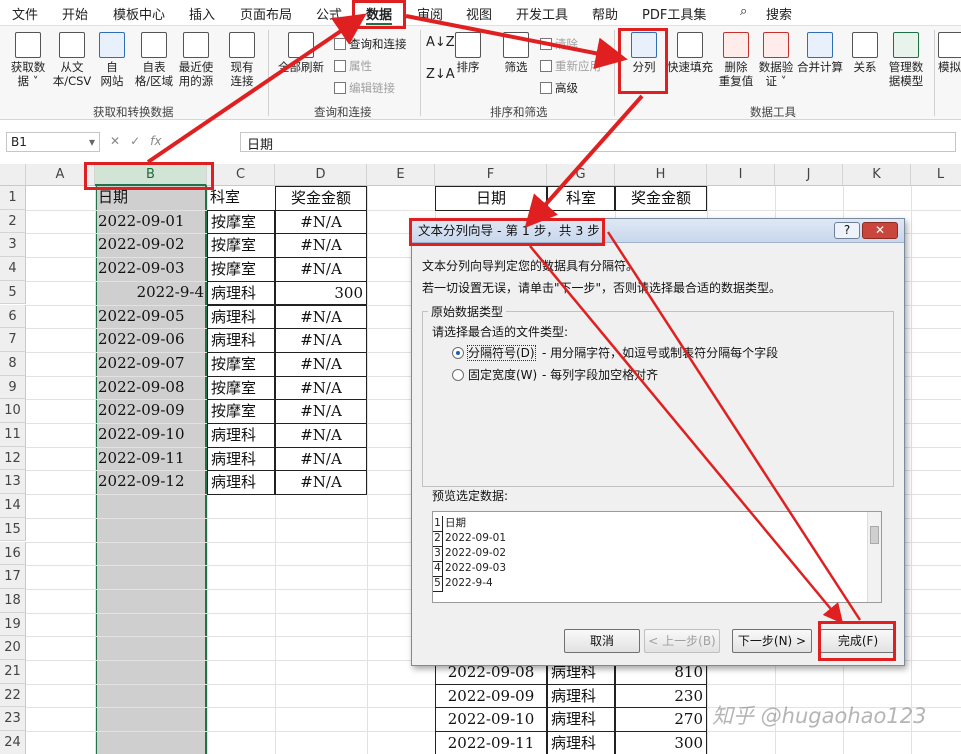 Image resolution: width=961 pixels, height=754 pixels. What do you see at coordinates (542, 13) in the screenshot?
I see `tab-developer: 开发工具` at bounding box center [542, 13].